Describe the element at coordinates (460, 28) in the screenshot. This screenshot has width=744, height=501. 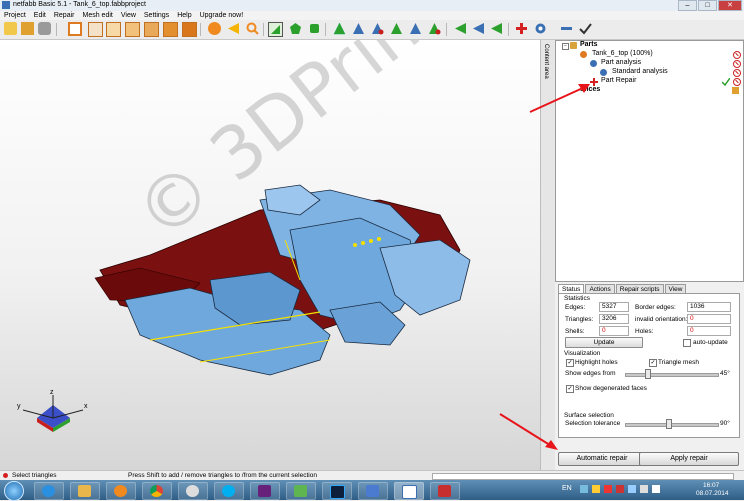
I see `undo-icon` at that location.